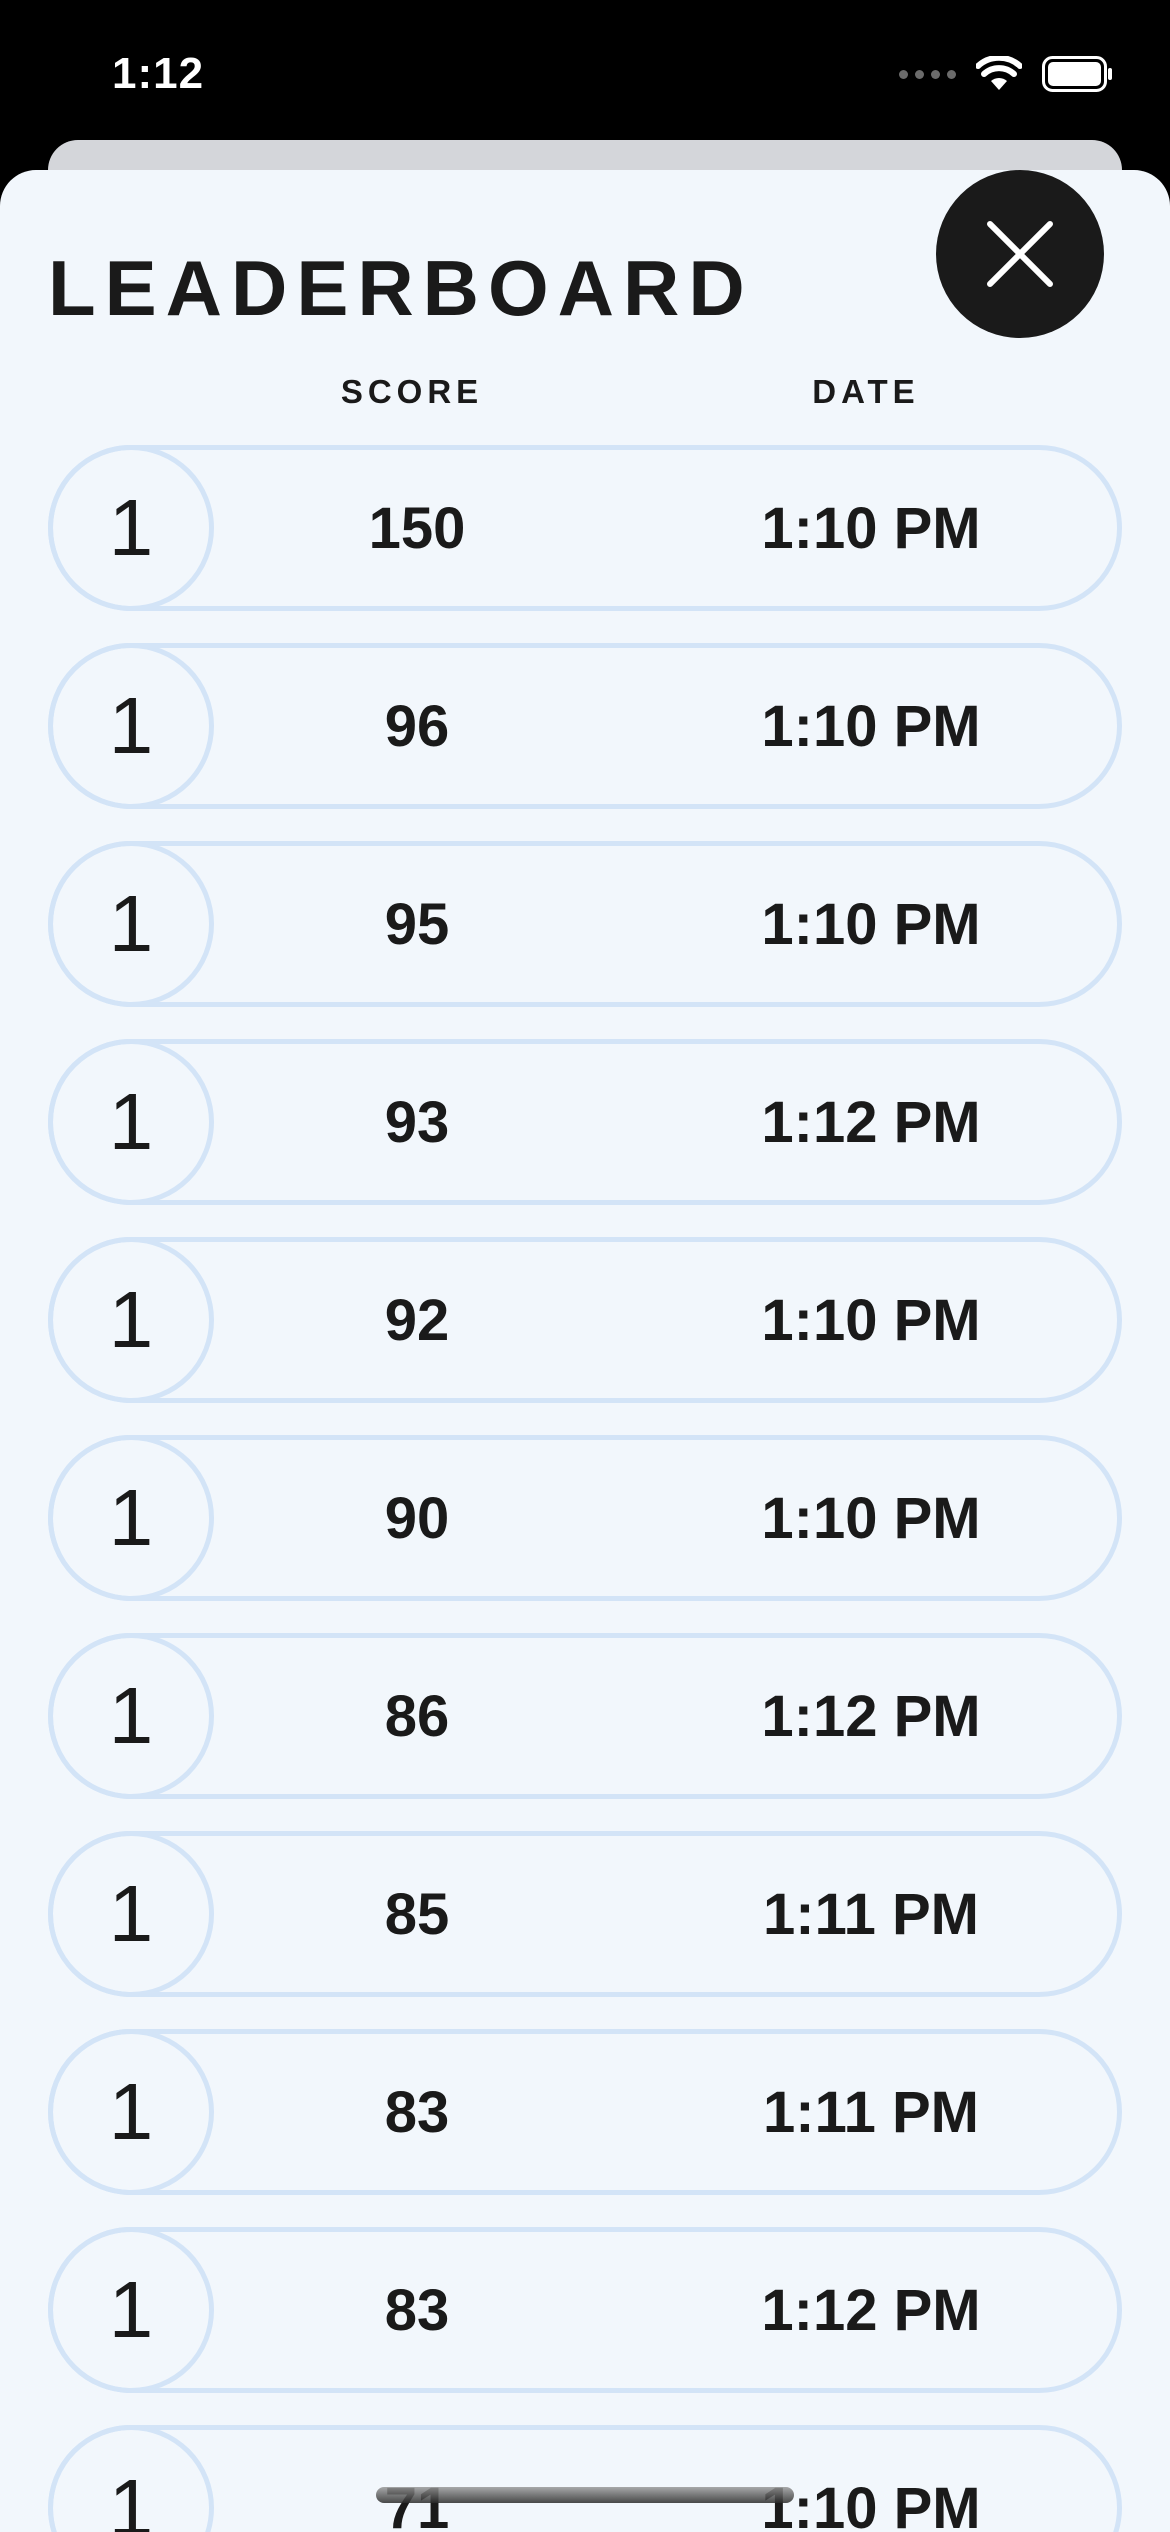 The image size is (1170, 2532). I want to click on table-row: 1 95 1:10 PM, so click(585, 924).